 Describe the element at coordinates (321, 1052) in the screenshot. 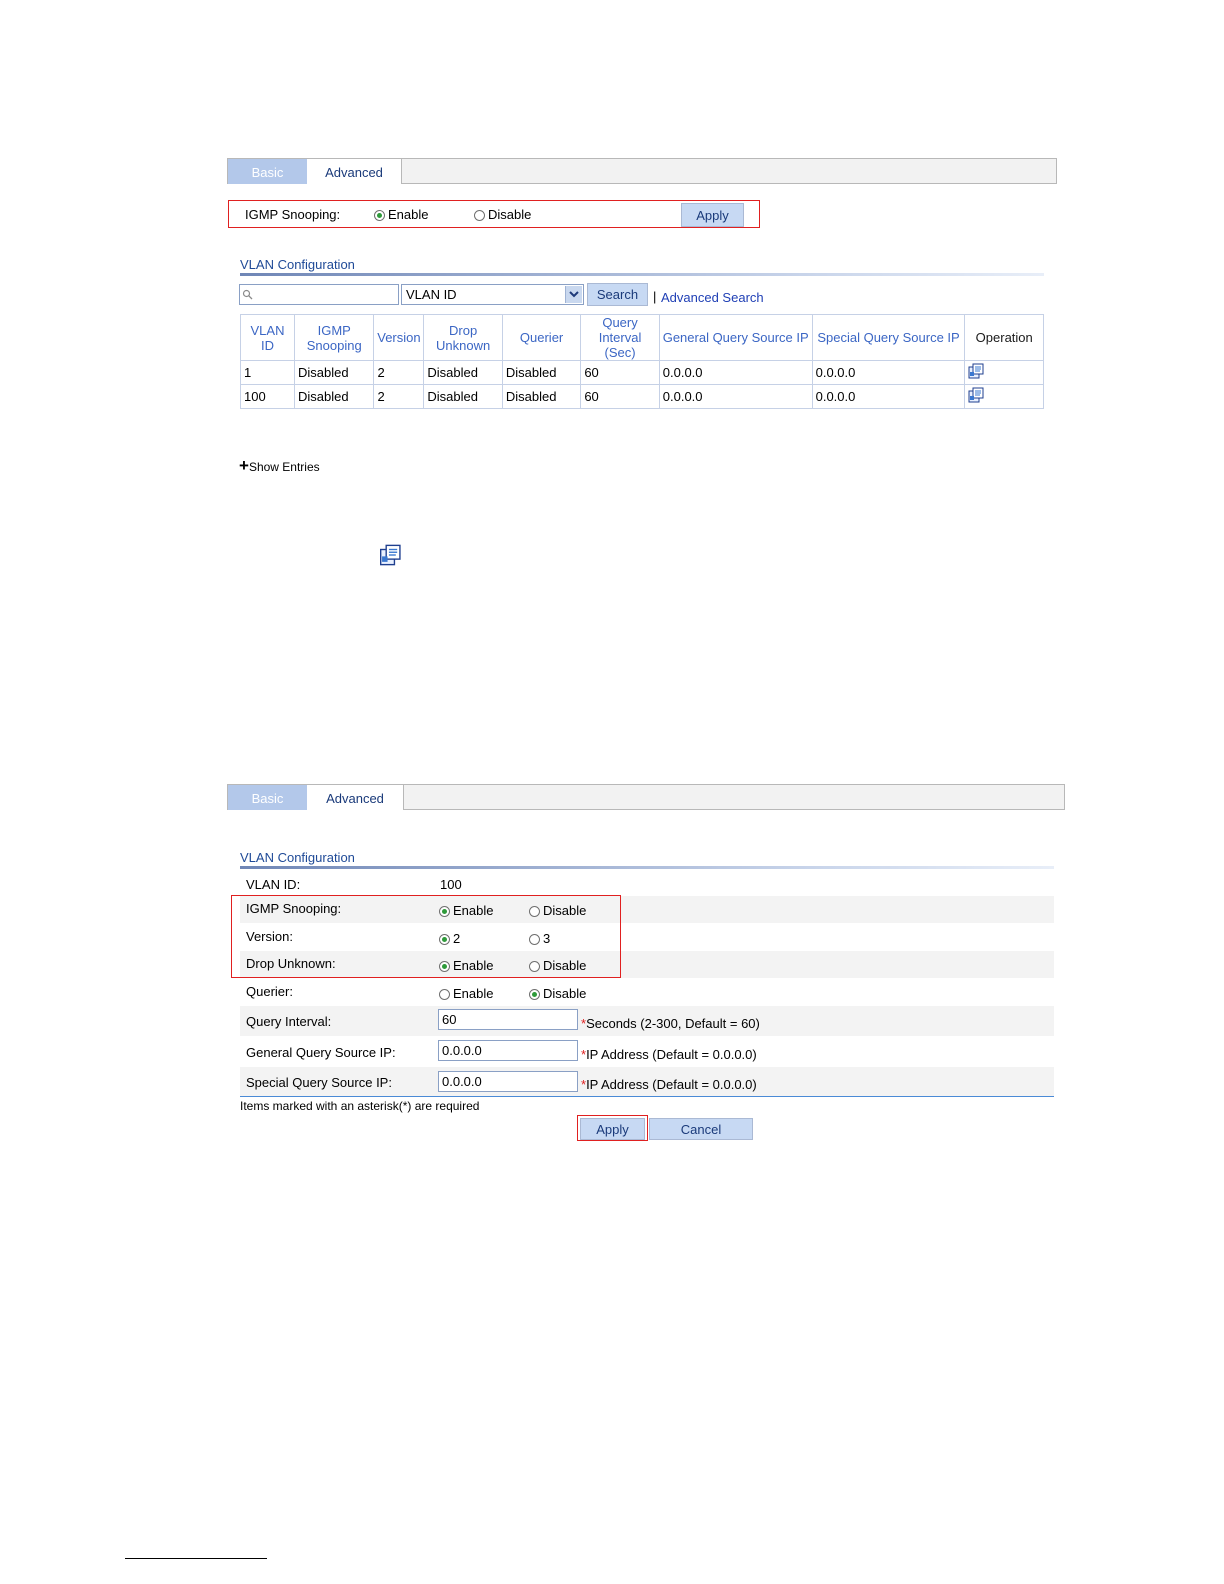

I see `general-query-ip-label: General Query Source IP:` at that location.